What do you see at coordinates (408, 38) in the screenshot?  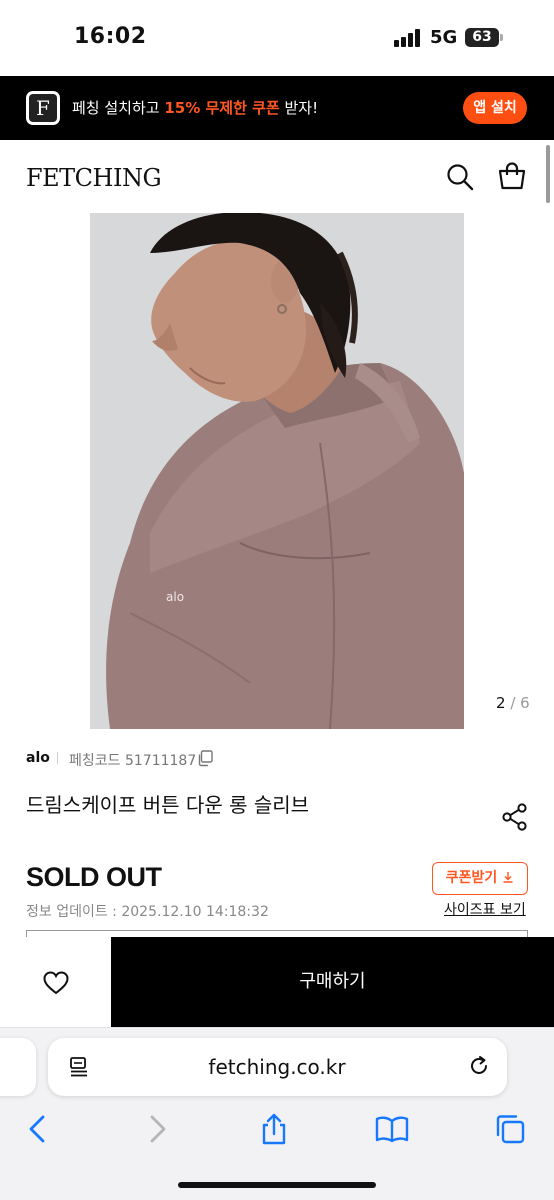 I see `signal-icon` at bounding box center [408, 38].